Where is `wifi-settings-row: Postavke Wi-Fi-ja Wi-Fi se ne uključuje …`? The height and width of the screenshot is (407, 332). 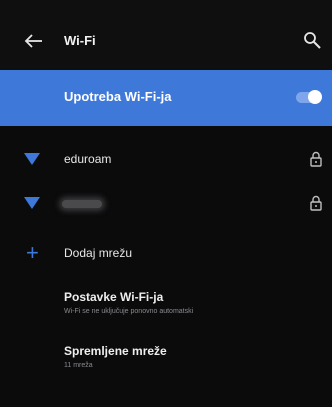
wifi-settings-row: Postavke Wi-Fi-ja Wi-Fi se ne uključuje … is located at coordinates (166, 305).